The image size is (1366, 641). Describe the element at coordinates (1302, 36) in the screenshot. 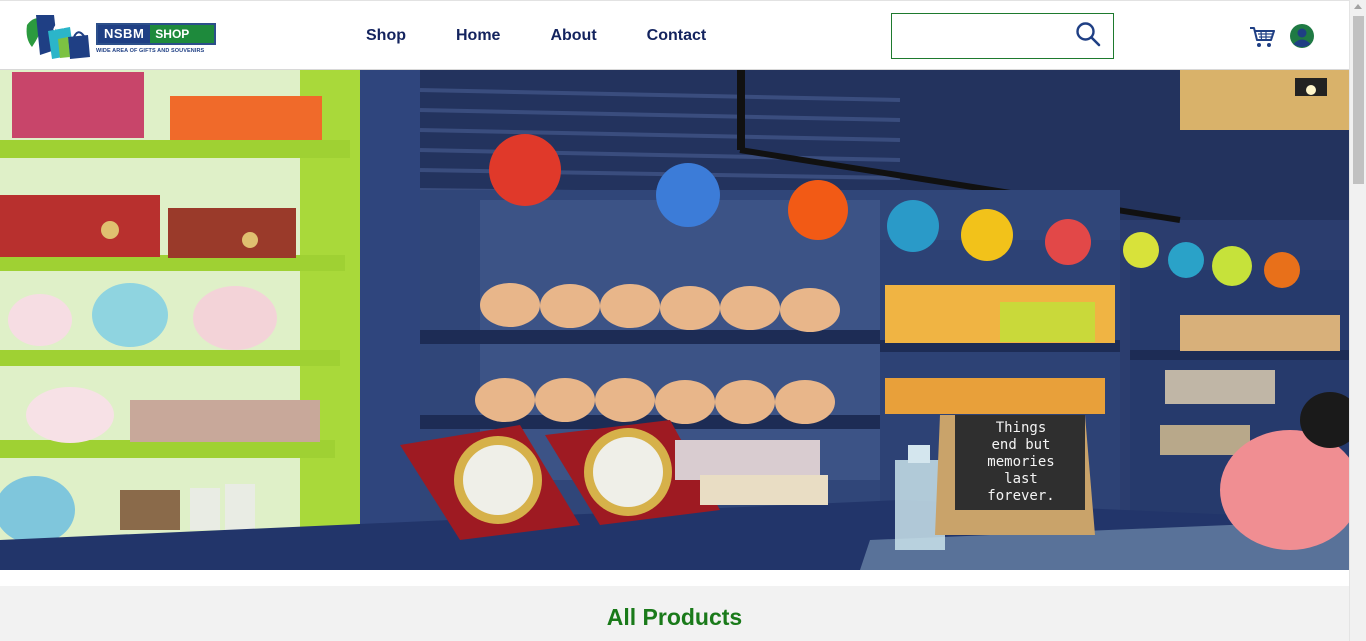

I see `user-icon` at that location.